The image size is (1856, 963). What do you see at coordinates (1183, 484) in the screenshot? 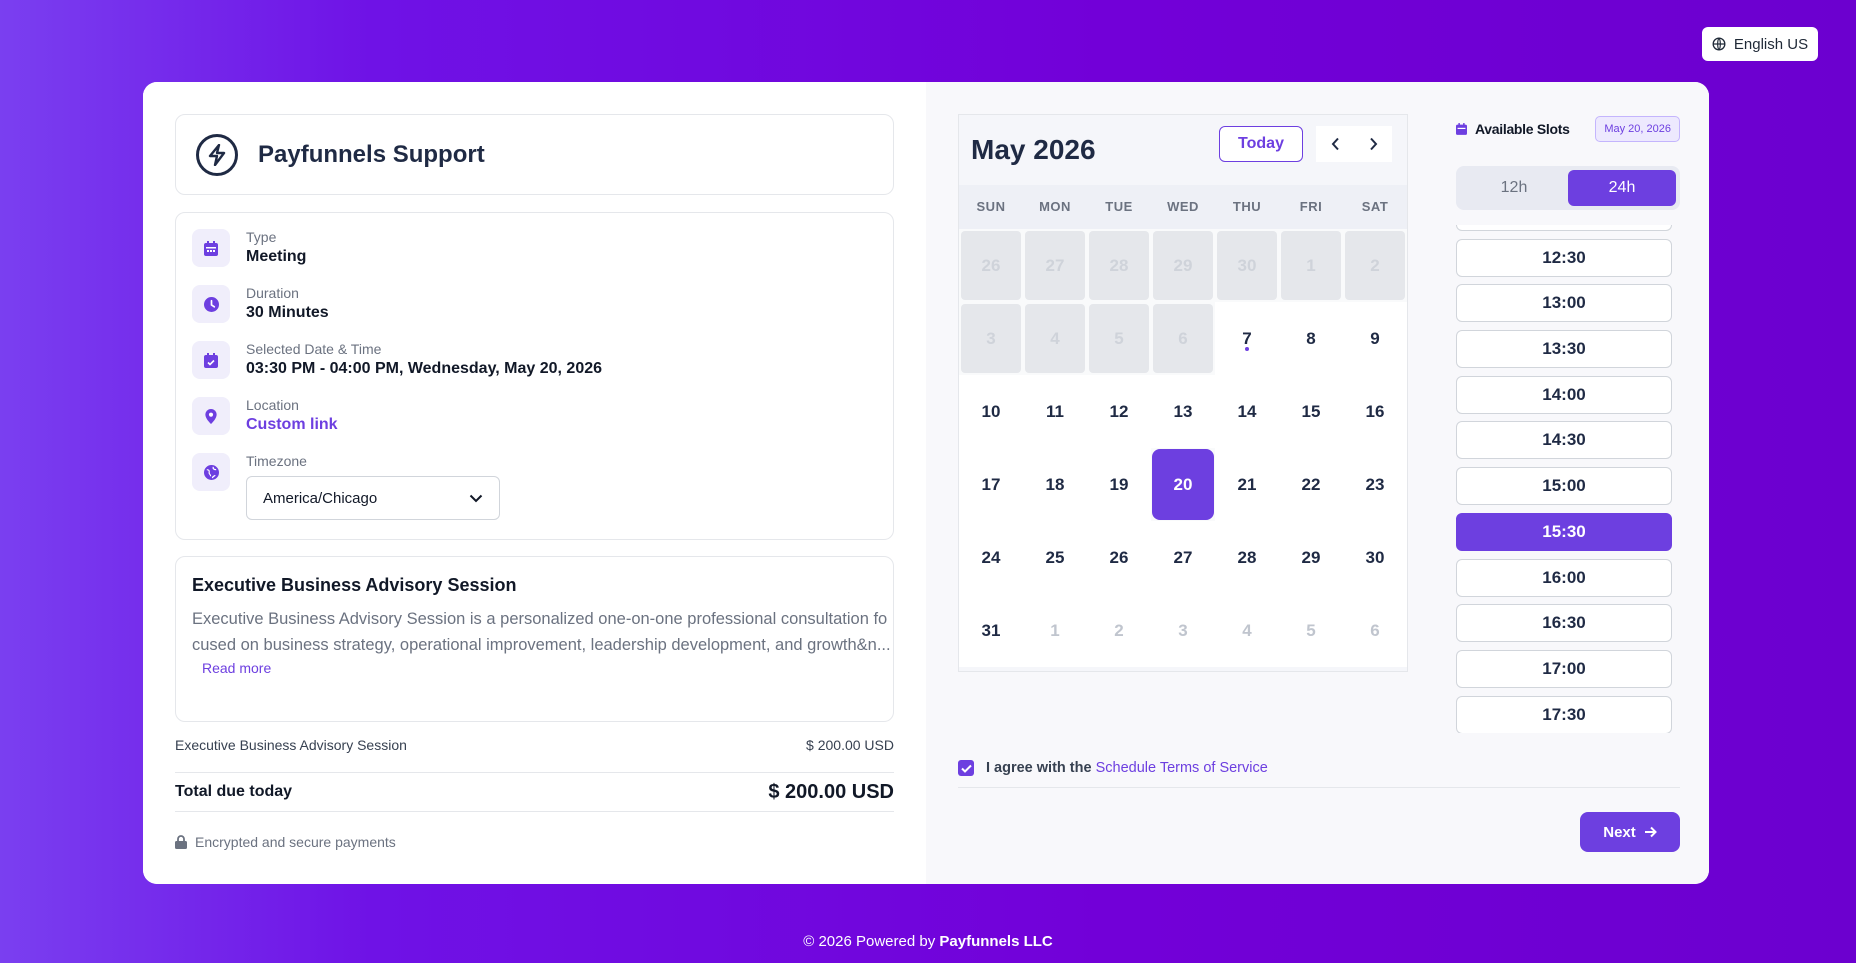
I see `day-cell-selected: 20` at bounding box center [1183, 484].